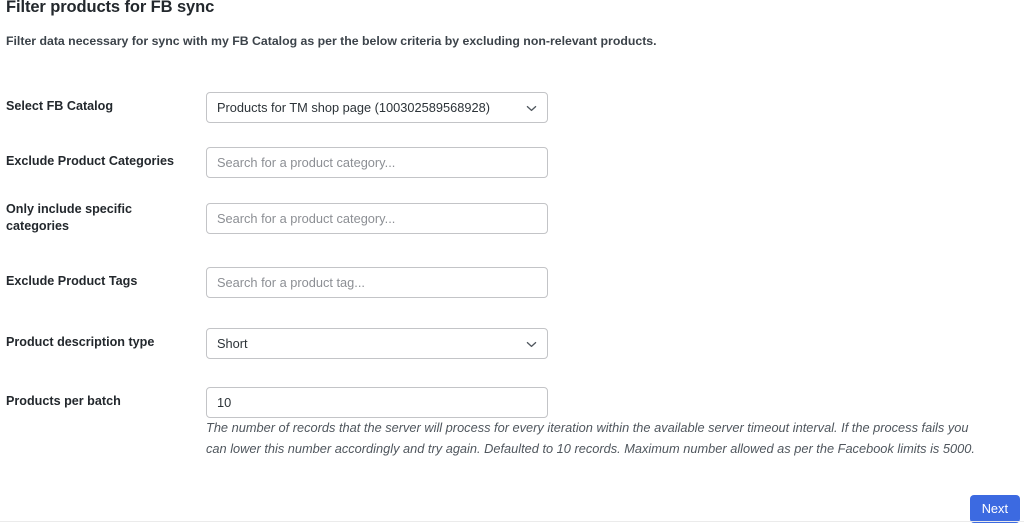  Describe the element at coordinates (512, 507) in the screenshot. I see `footer-actions: Next` at that location.